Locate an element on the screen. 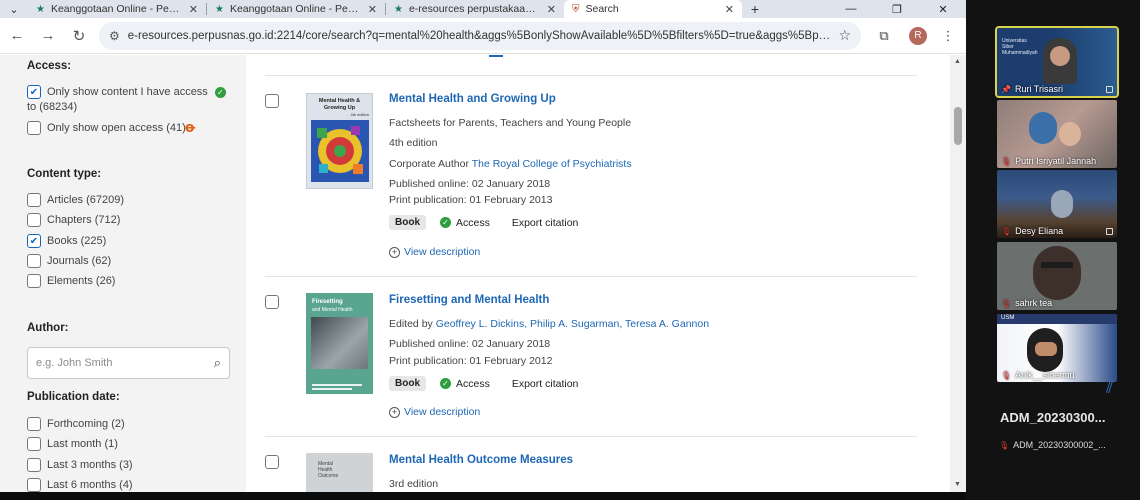 Image resolution: width=1140 pixels, height=500 pixels. content-type-facet-title: Content type: is located at coordinates (64, 174).